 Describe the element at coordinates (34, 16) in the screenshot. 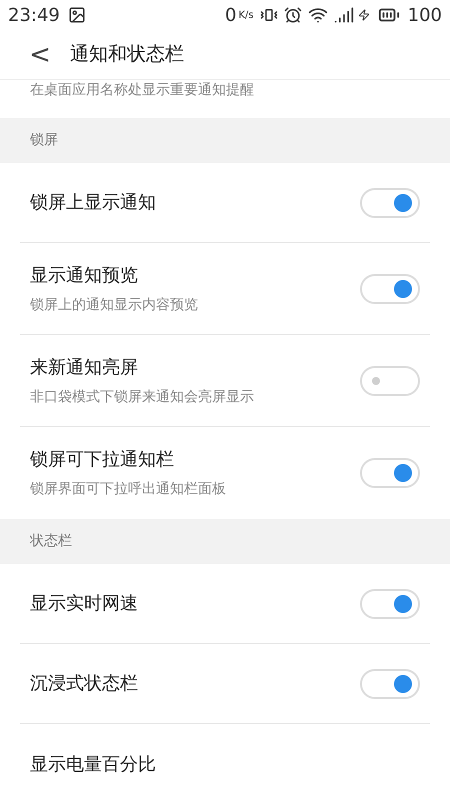

I see `clock-time: 23:49` at that location.